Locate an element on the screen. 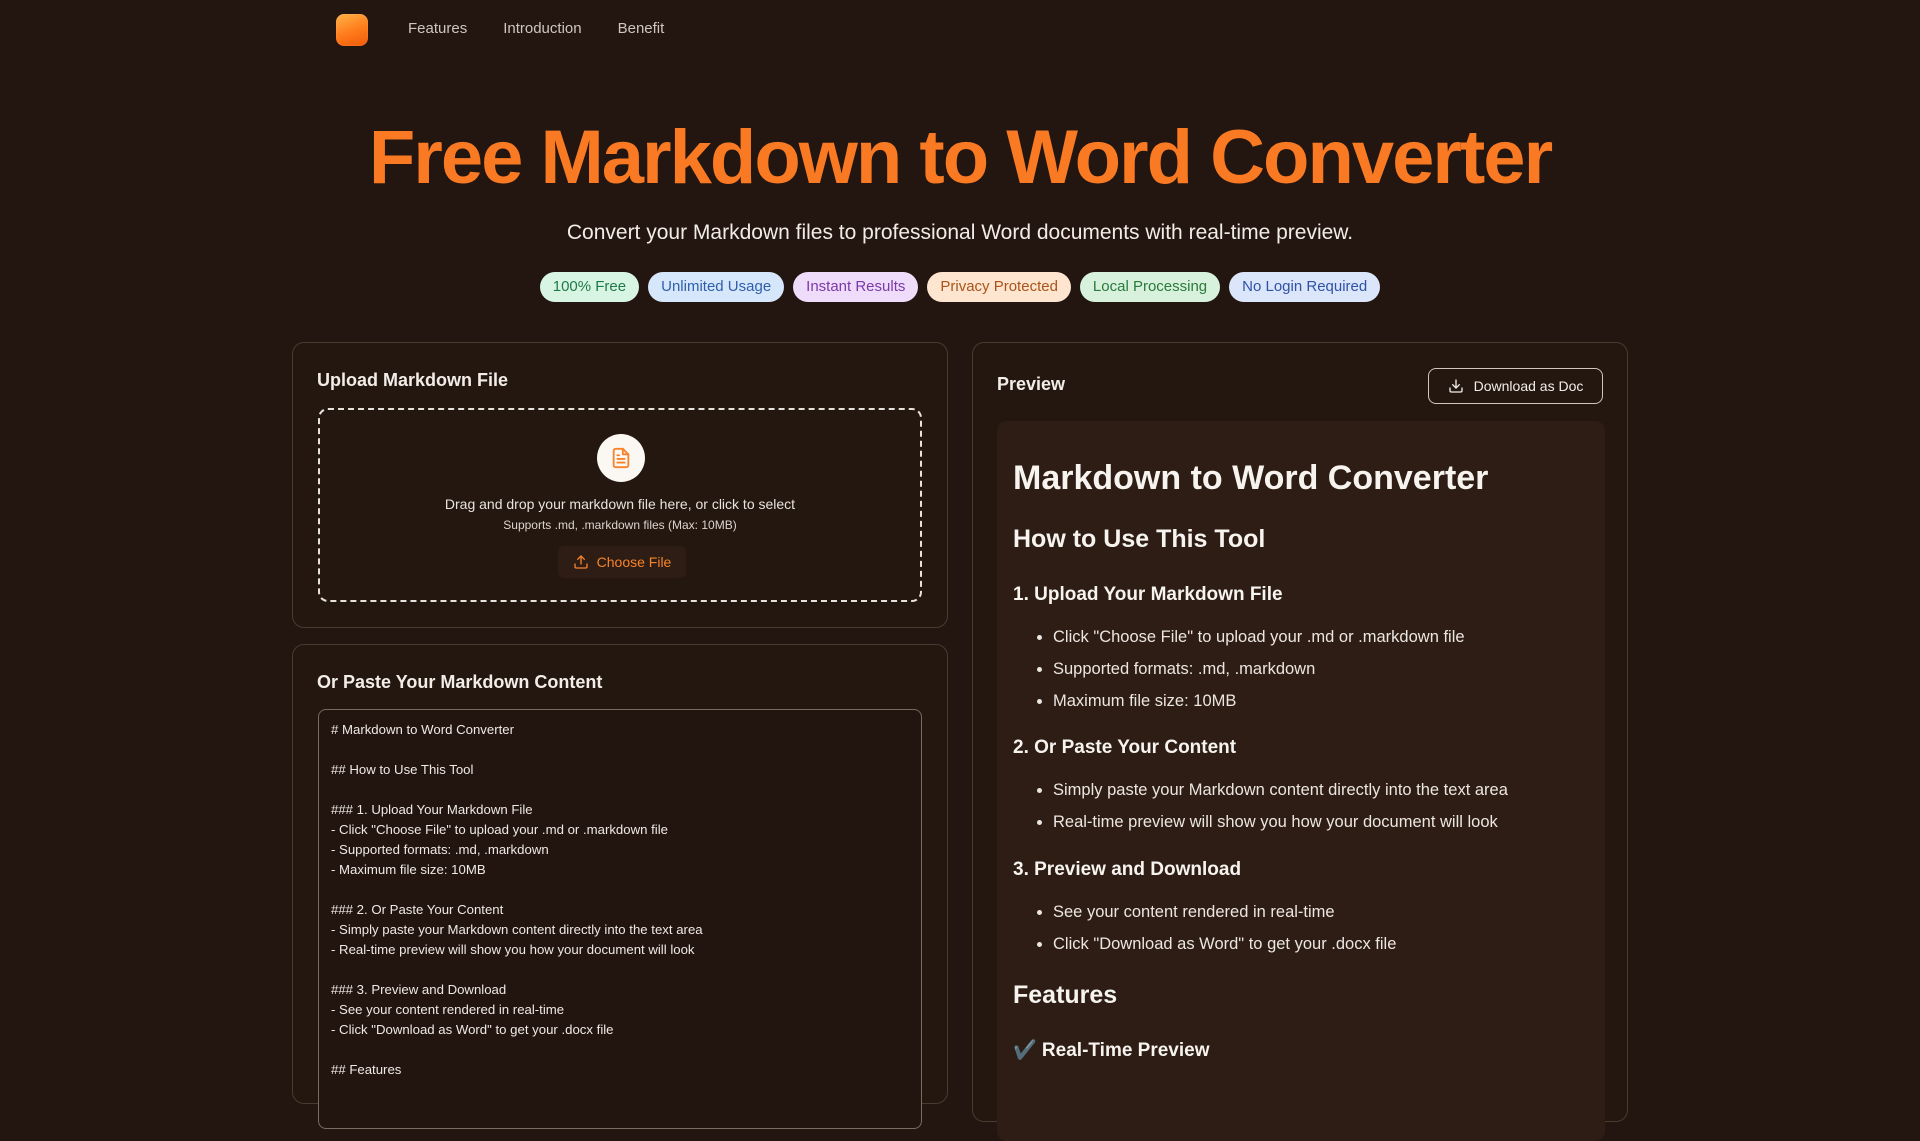  list-item: See your content rendered in real-time is located at coordinates (1224, 912).